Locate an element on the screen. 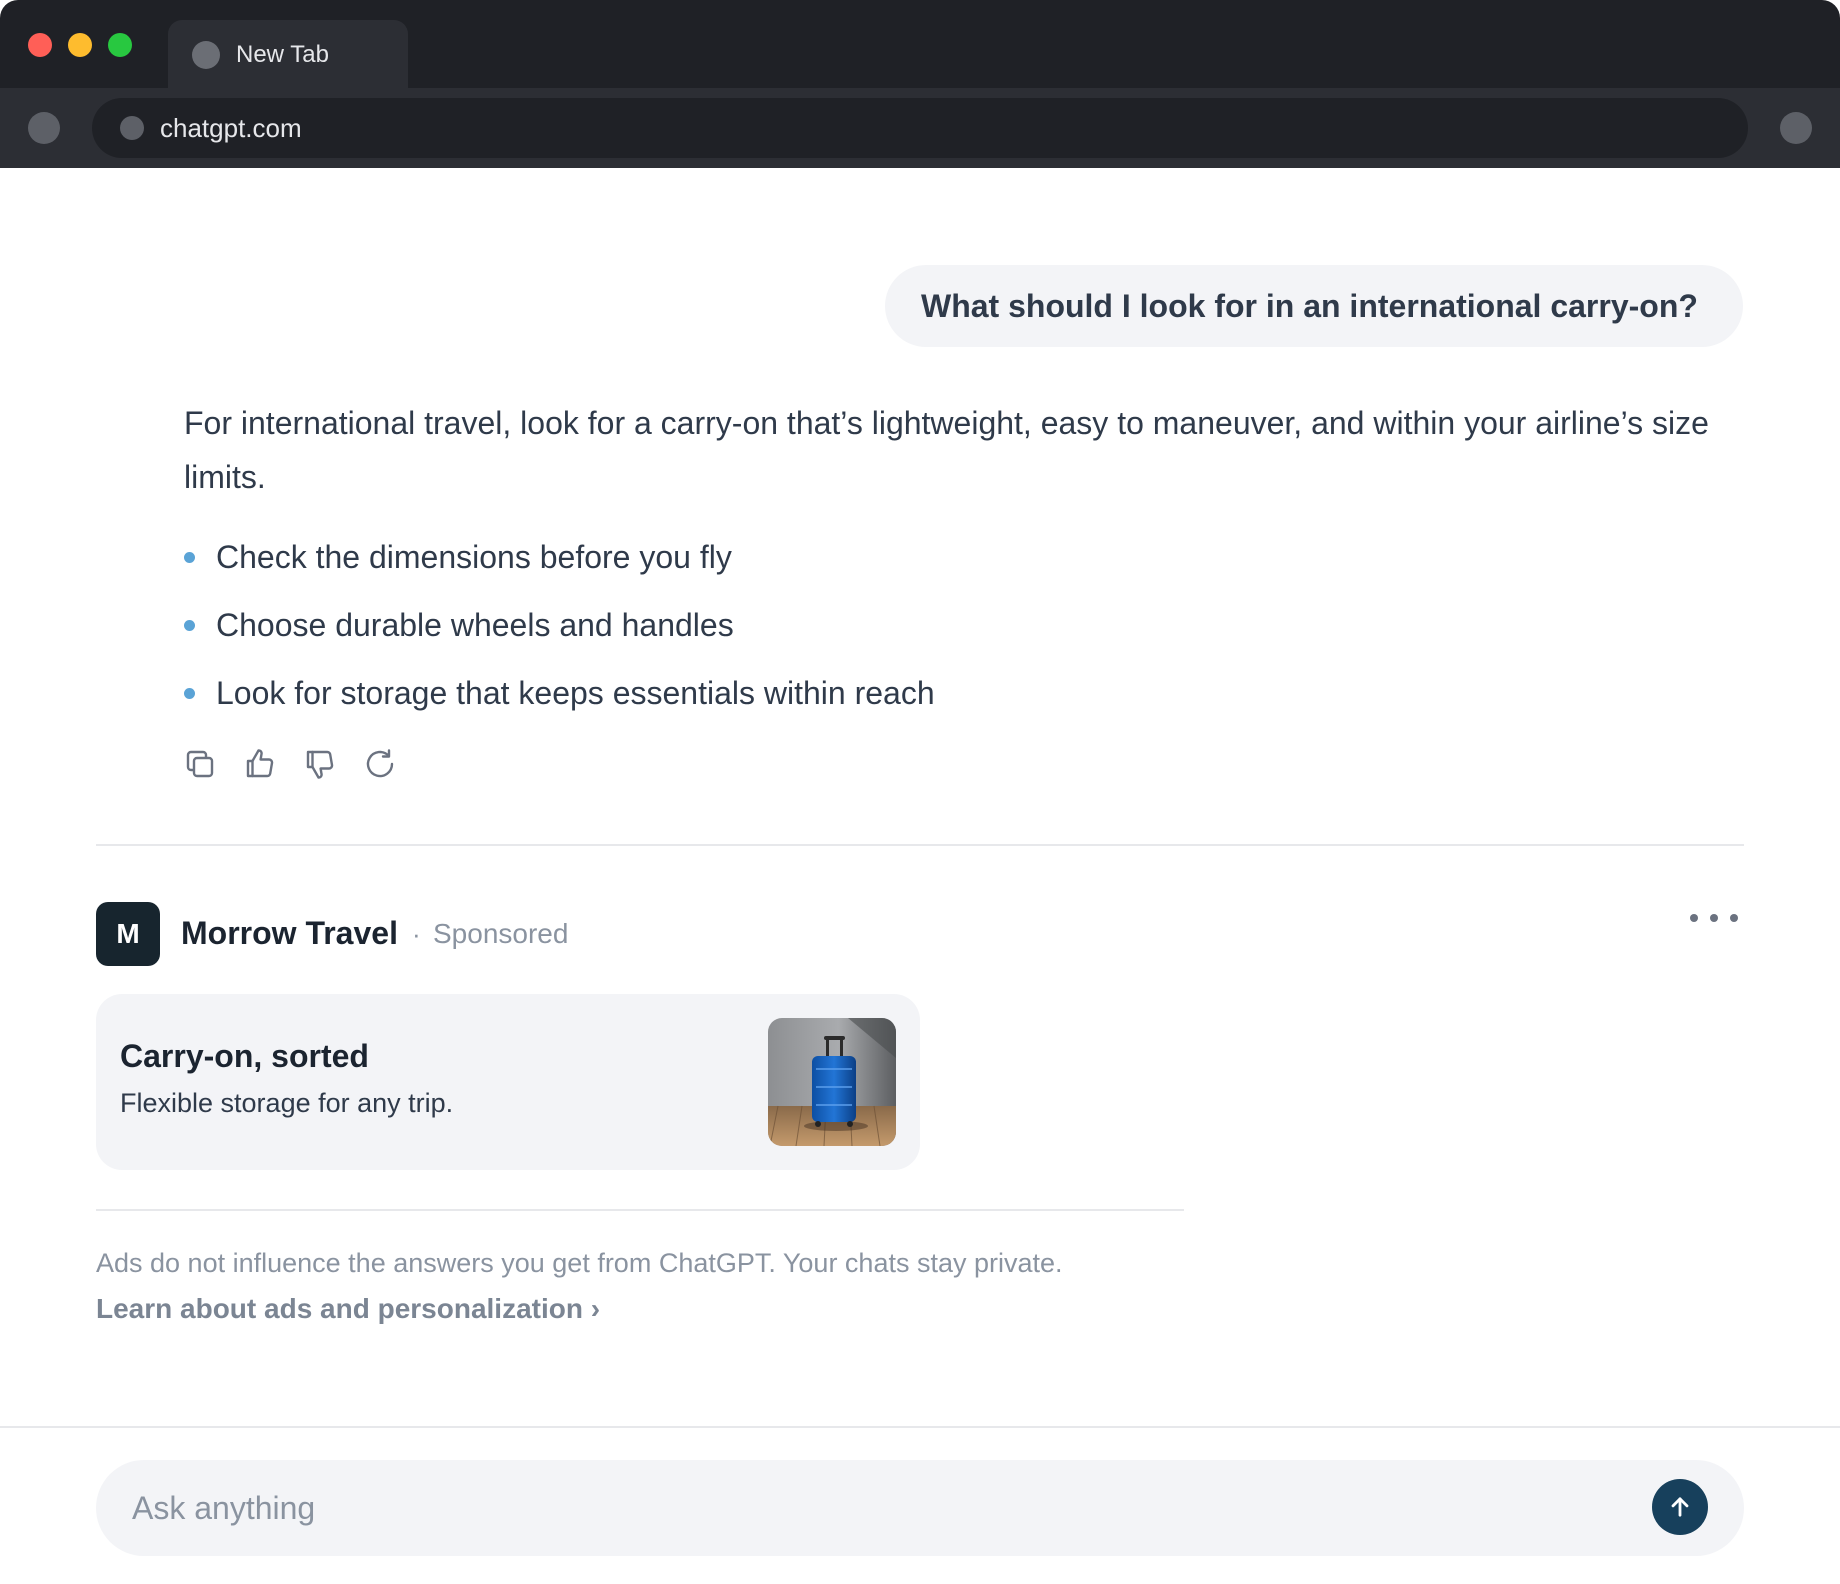 The height and width of the screenshot is (1584, 1840). brand-avatar: M is located at coordinates (128, 934).